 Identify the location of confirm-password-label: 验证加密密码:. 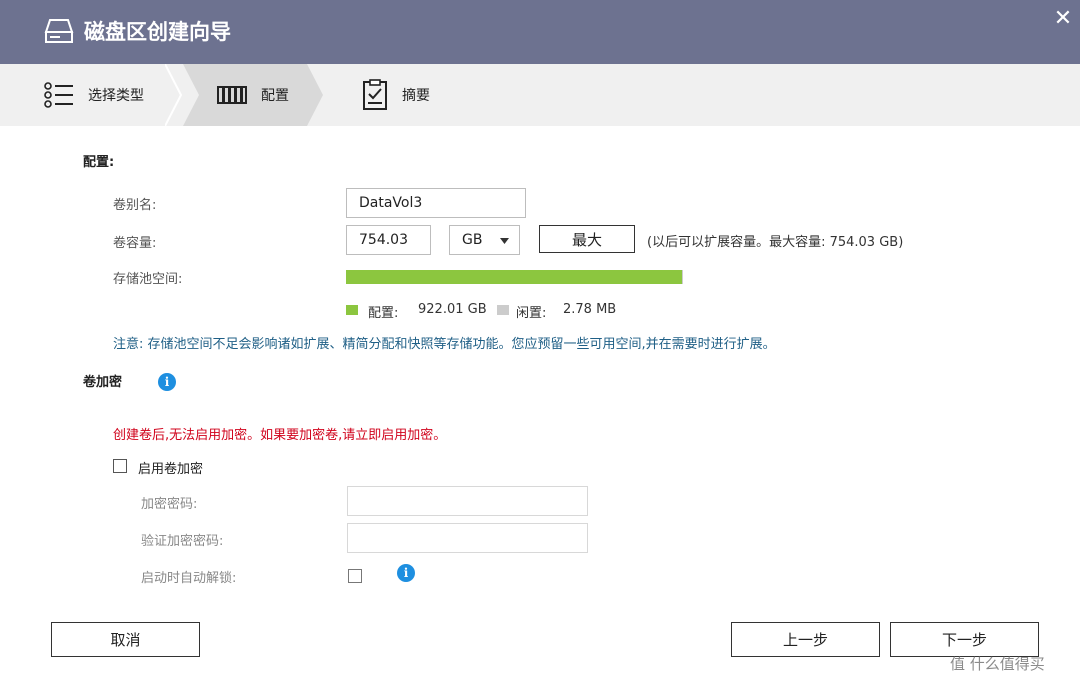
(182, 541).